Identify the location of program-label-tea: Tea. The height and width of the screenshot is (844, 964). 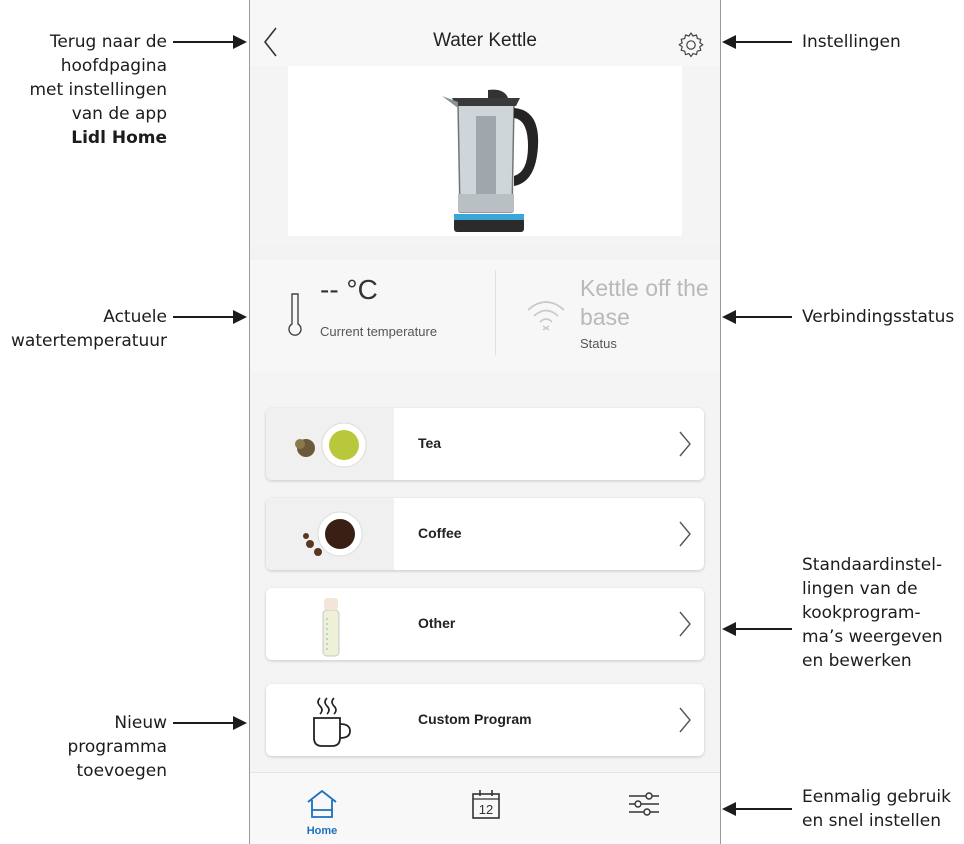
(430, 443).